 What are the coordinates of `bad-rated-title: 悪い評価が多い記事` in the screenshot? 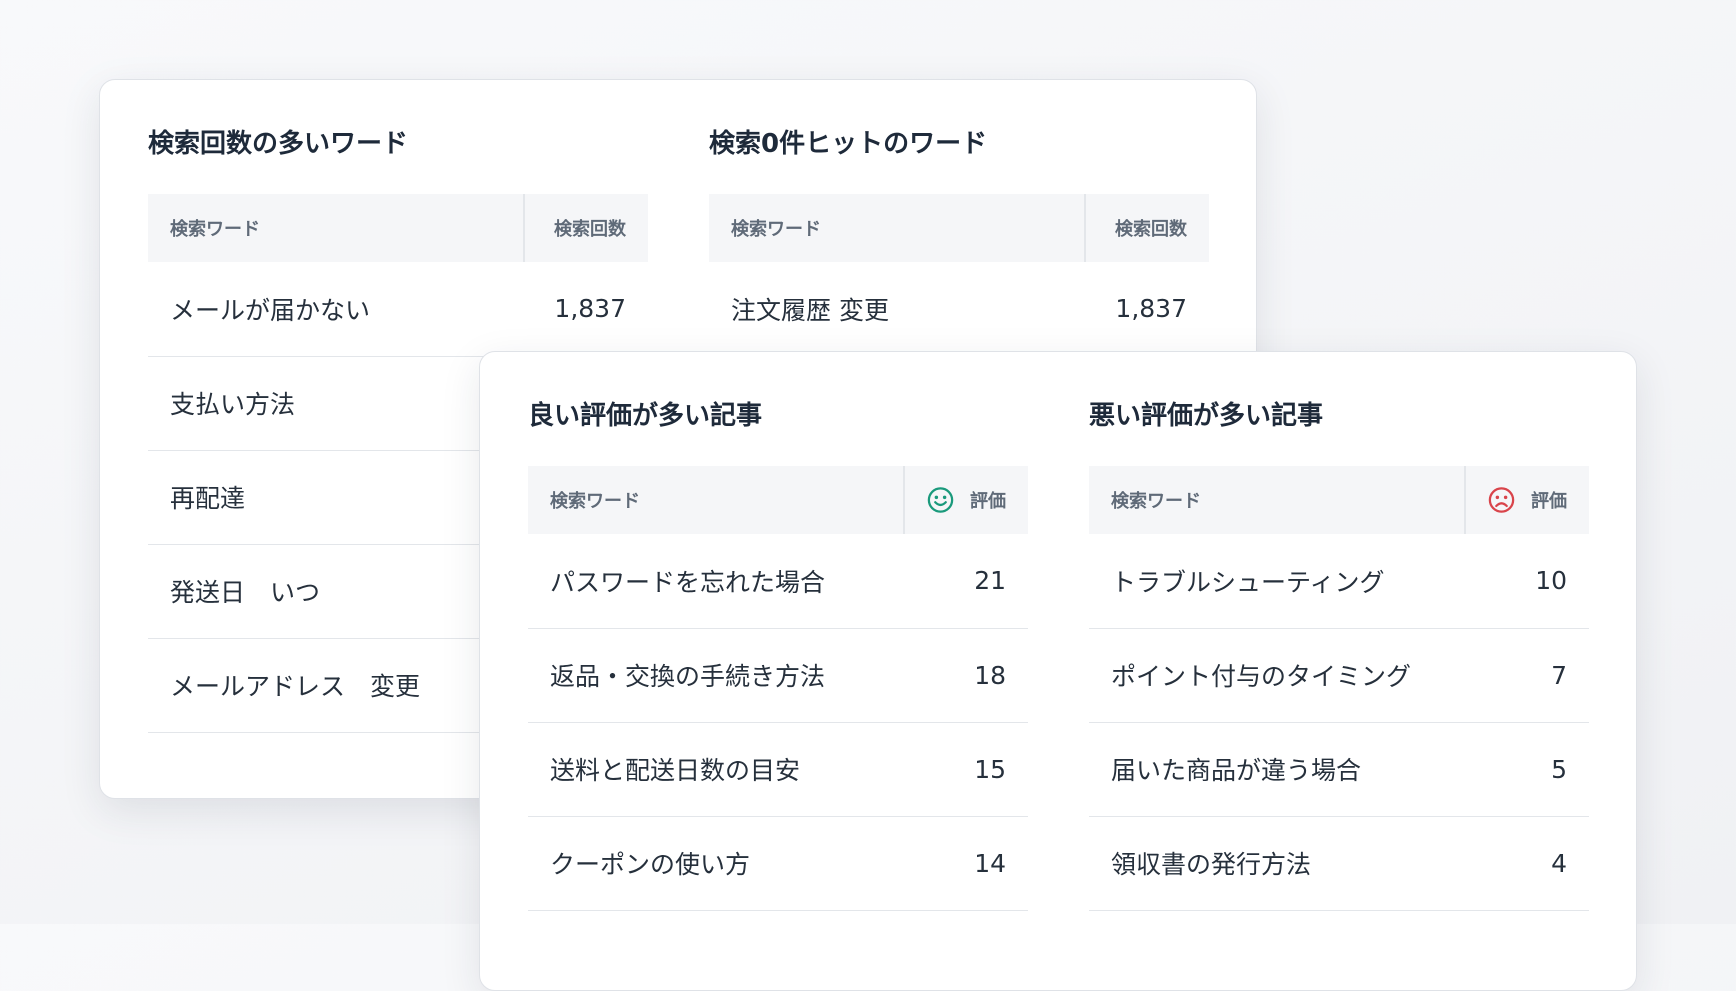 It's located at (1206, 416).